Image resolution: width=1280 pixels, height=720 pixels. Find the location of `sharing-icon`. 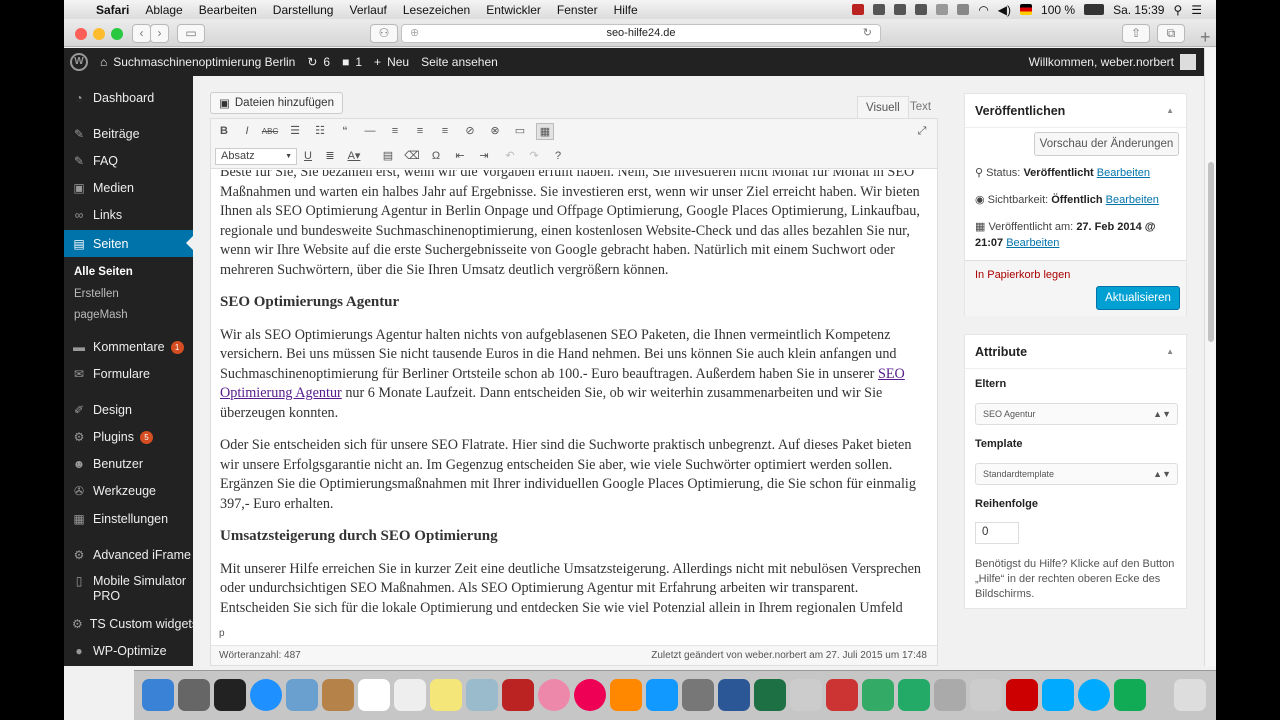

sharing-icon is located at coordinates (878, 695).